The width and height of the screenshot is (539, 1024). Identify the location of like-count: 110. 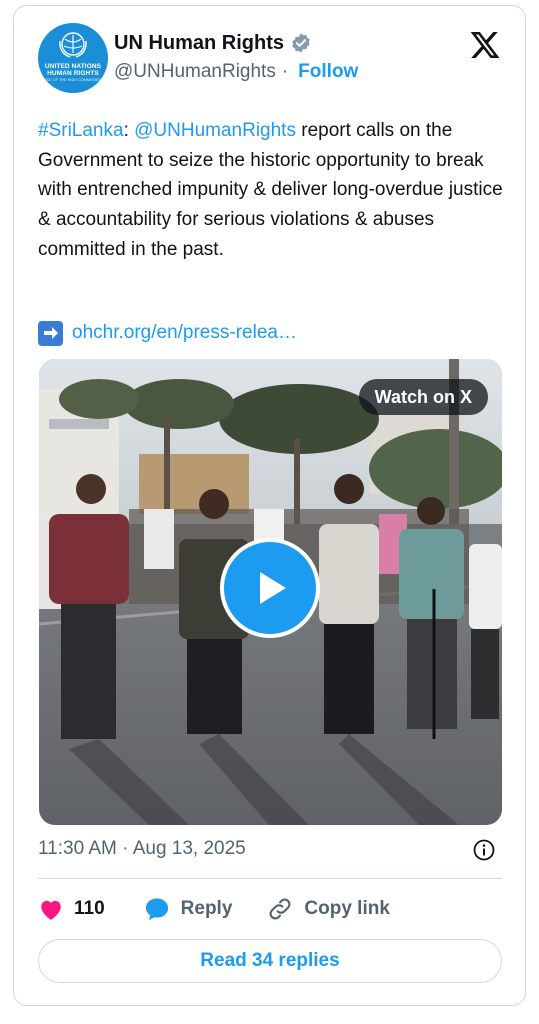
(89, 908).